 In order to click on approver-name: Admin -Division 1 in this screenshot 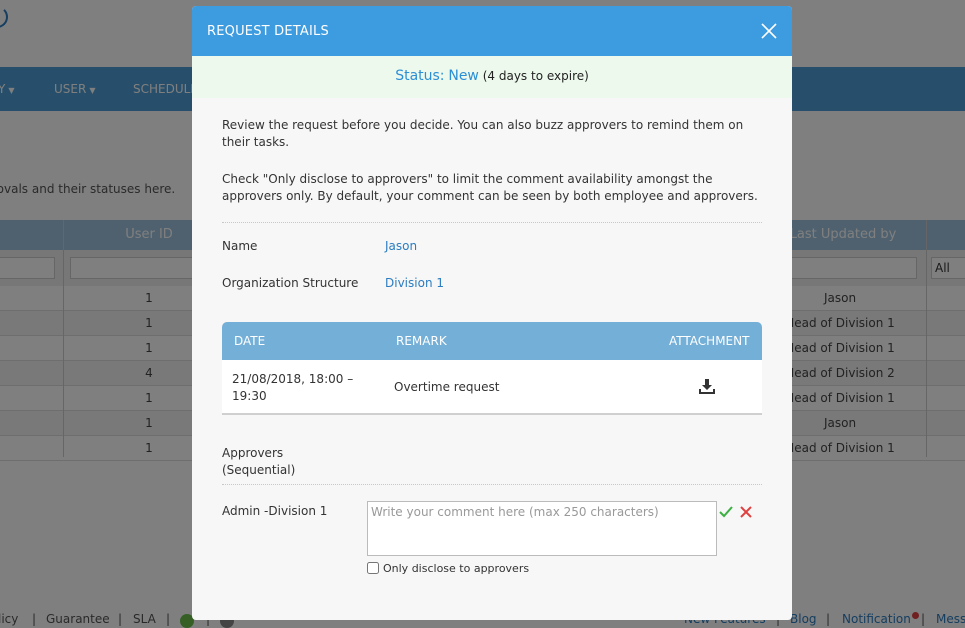, I will do `click(275, 511)`.